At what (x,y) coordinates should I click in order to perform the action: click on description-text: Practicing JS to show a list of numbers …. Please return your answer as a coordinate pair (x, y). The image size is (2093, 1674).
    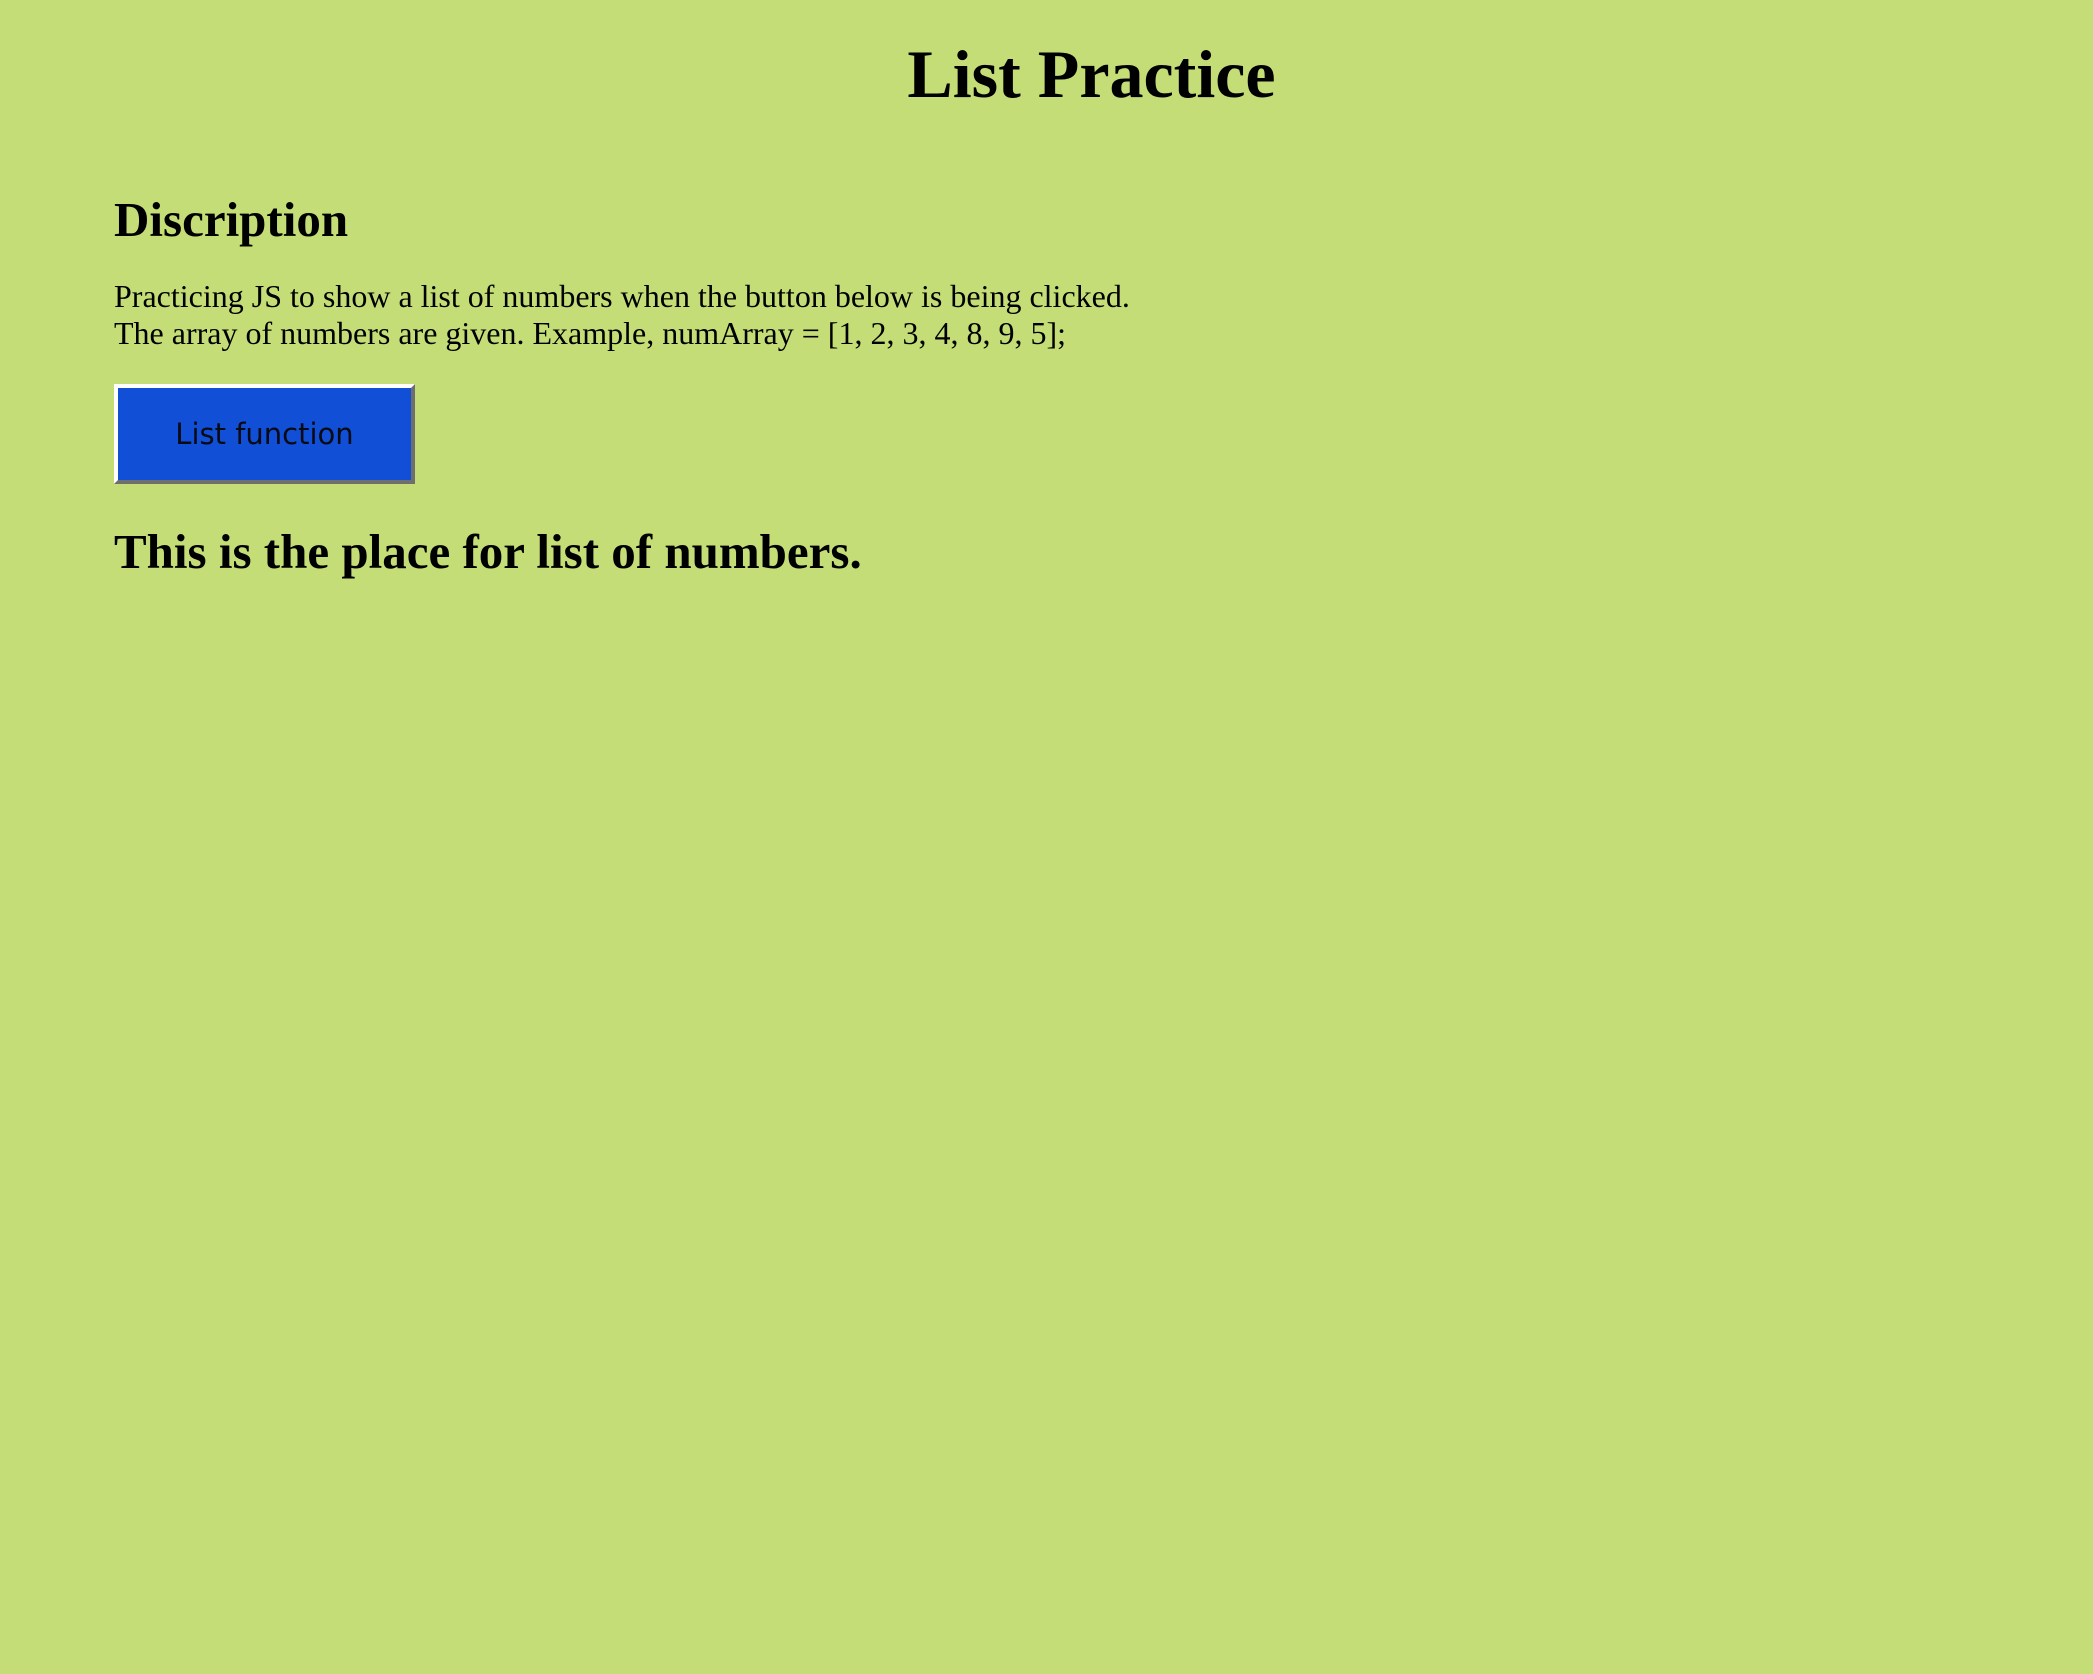
    Looking at the image, I should click on (1014, 315).